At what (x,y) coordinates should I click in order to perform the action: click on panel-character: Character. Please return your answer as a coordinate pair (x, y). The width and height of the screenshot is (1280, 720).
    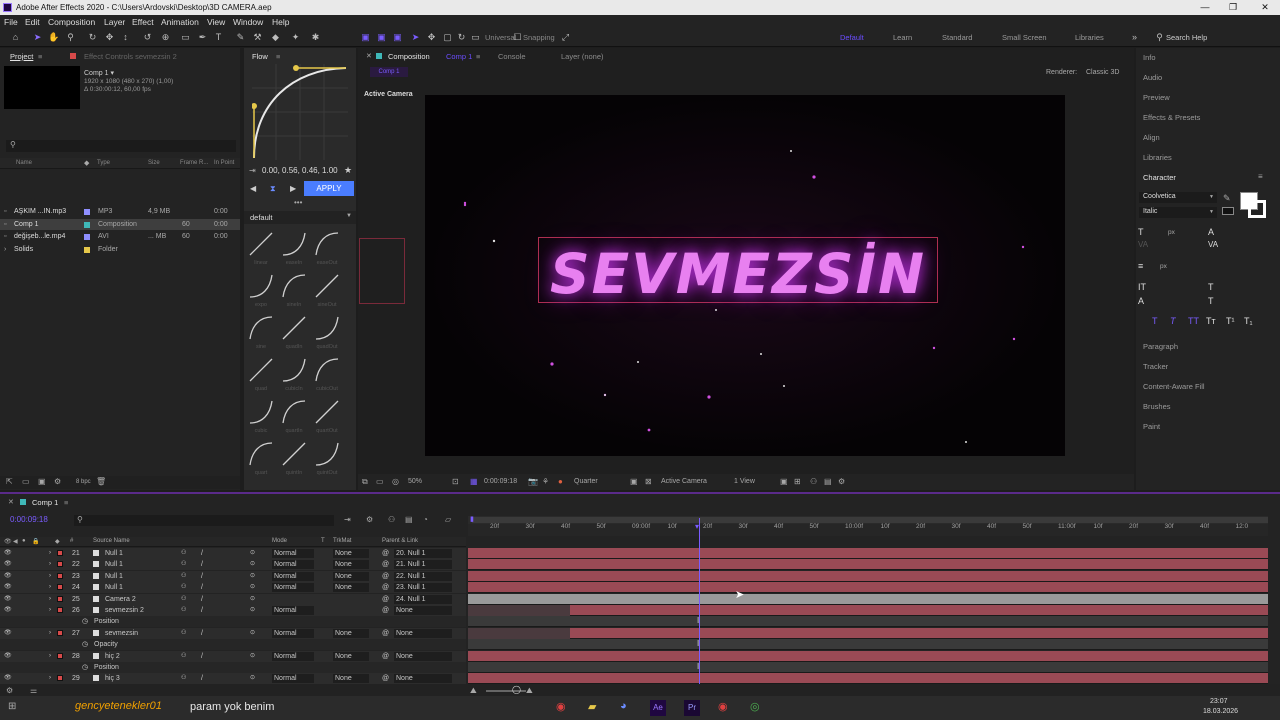
    Looking at the image, I should click on (1159, 177).